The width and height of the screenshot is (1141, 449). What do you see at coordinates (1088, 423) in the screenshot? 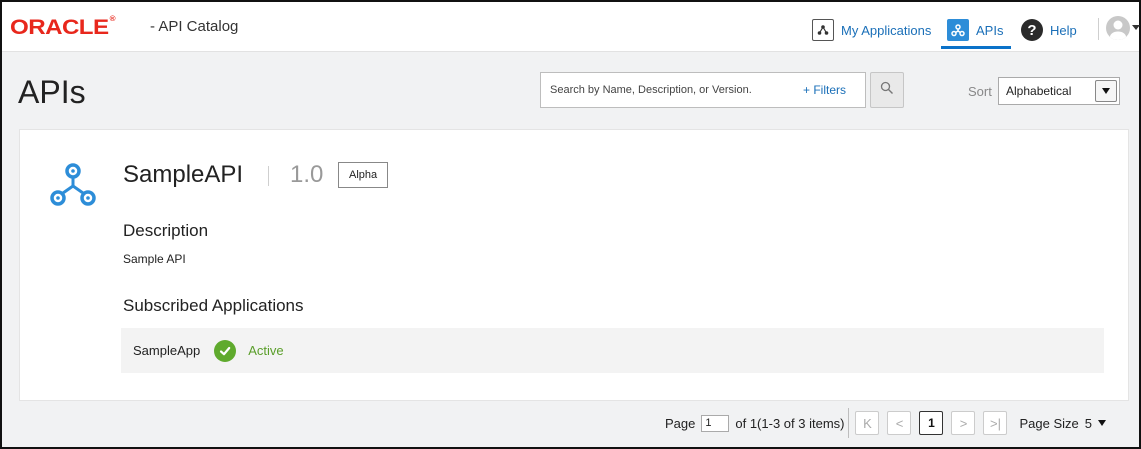
I see `page-size-value: 5` at bounding box center [1088, 423].